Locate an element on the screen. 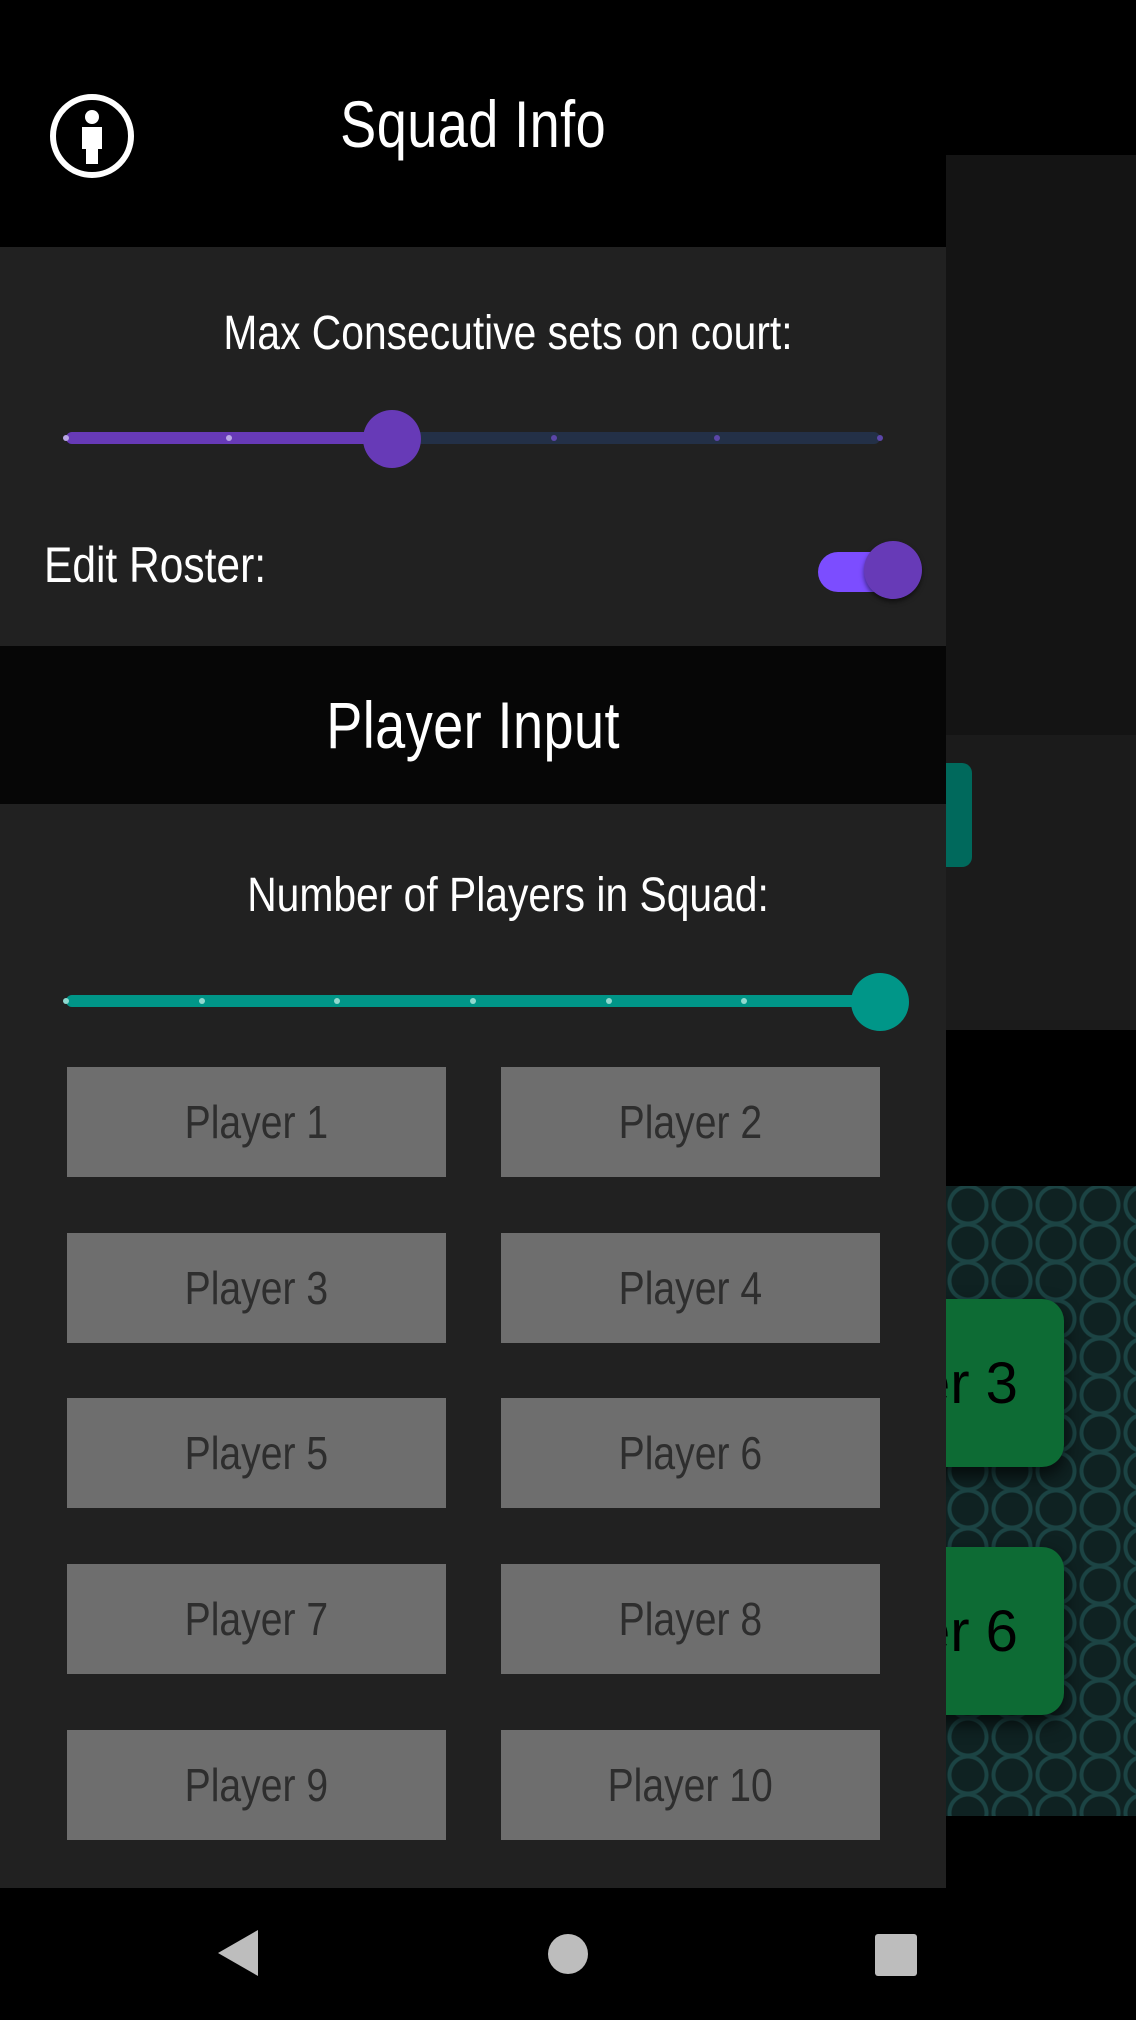 The width and height of the screenshot is (1136, 2020). player-button-8: Player 8 is located at coordinates (690, 1619).